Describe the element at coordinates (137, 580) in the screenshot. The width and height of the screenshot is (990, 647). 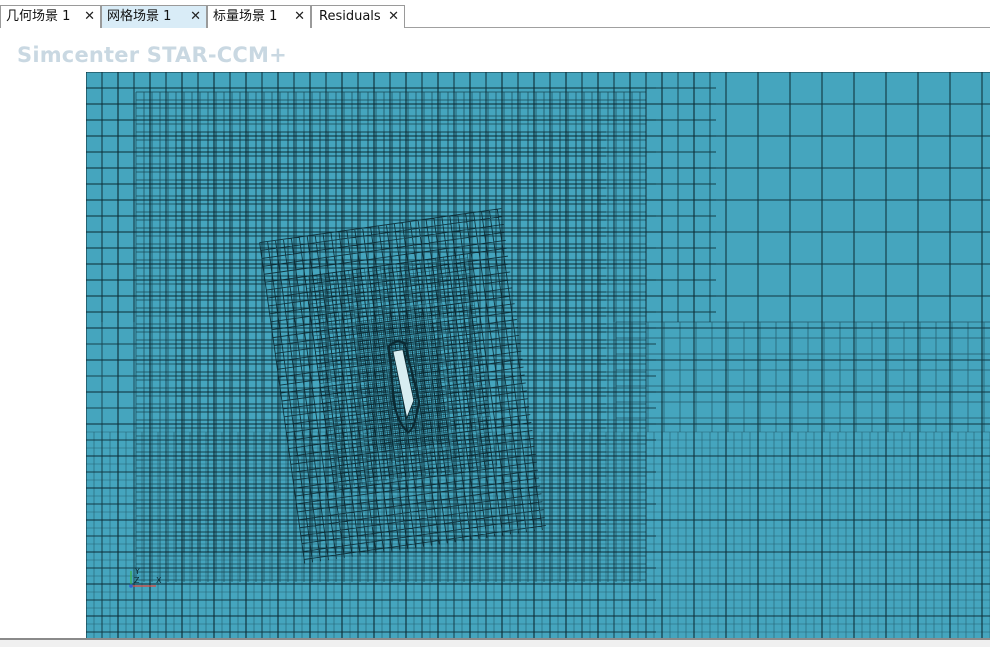
I see `axis-label-z: Z` at that location.